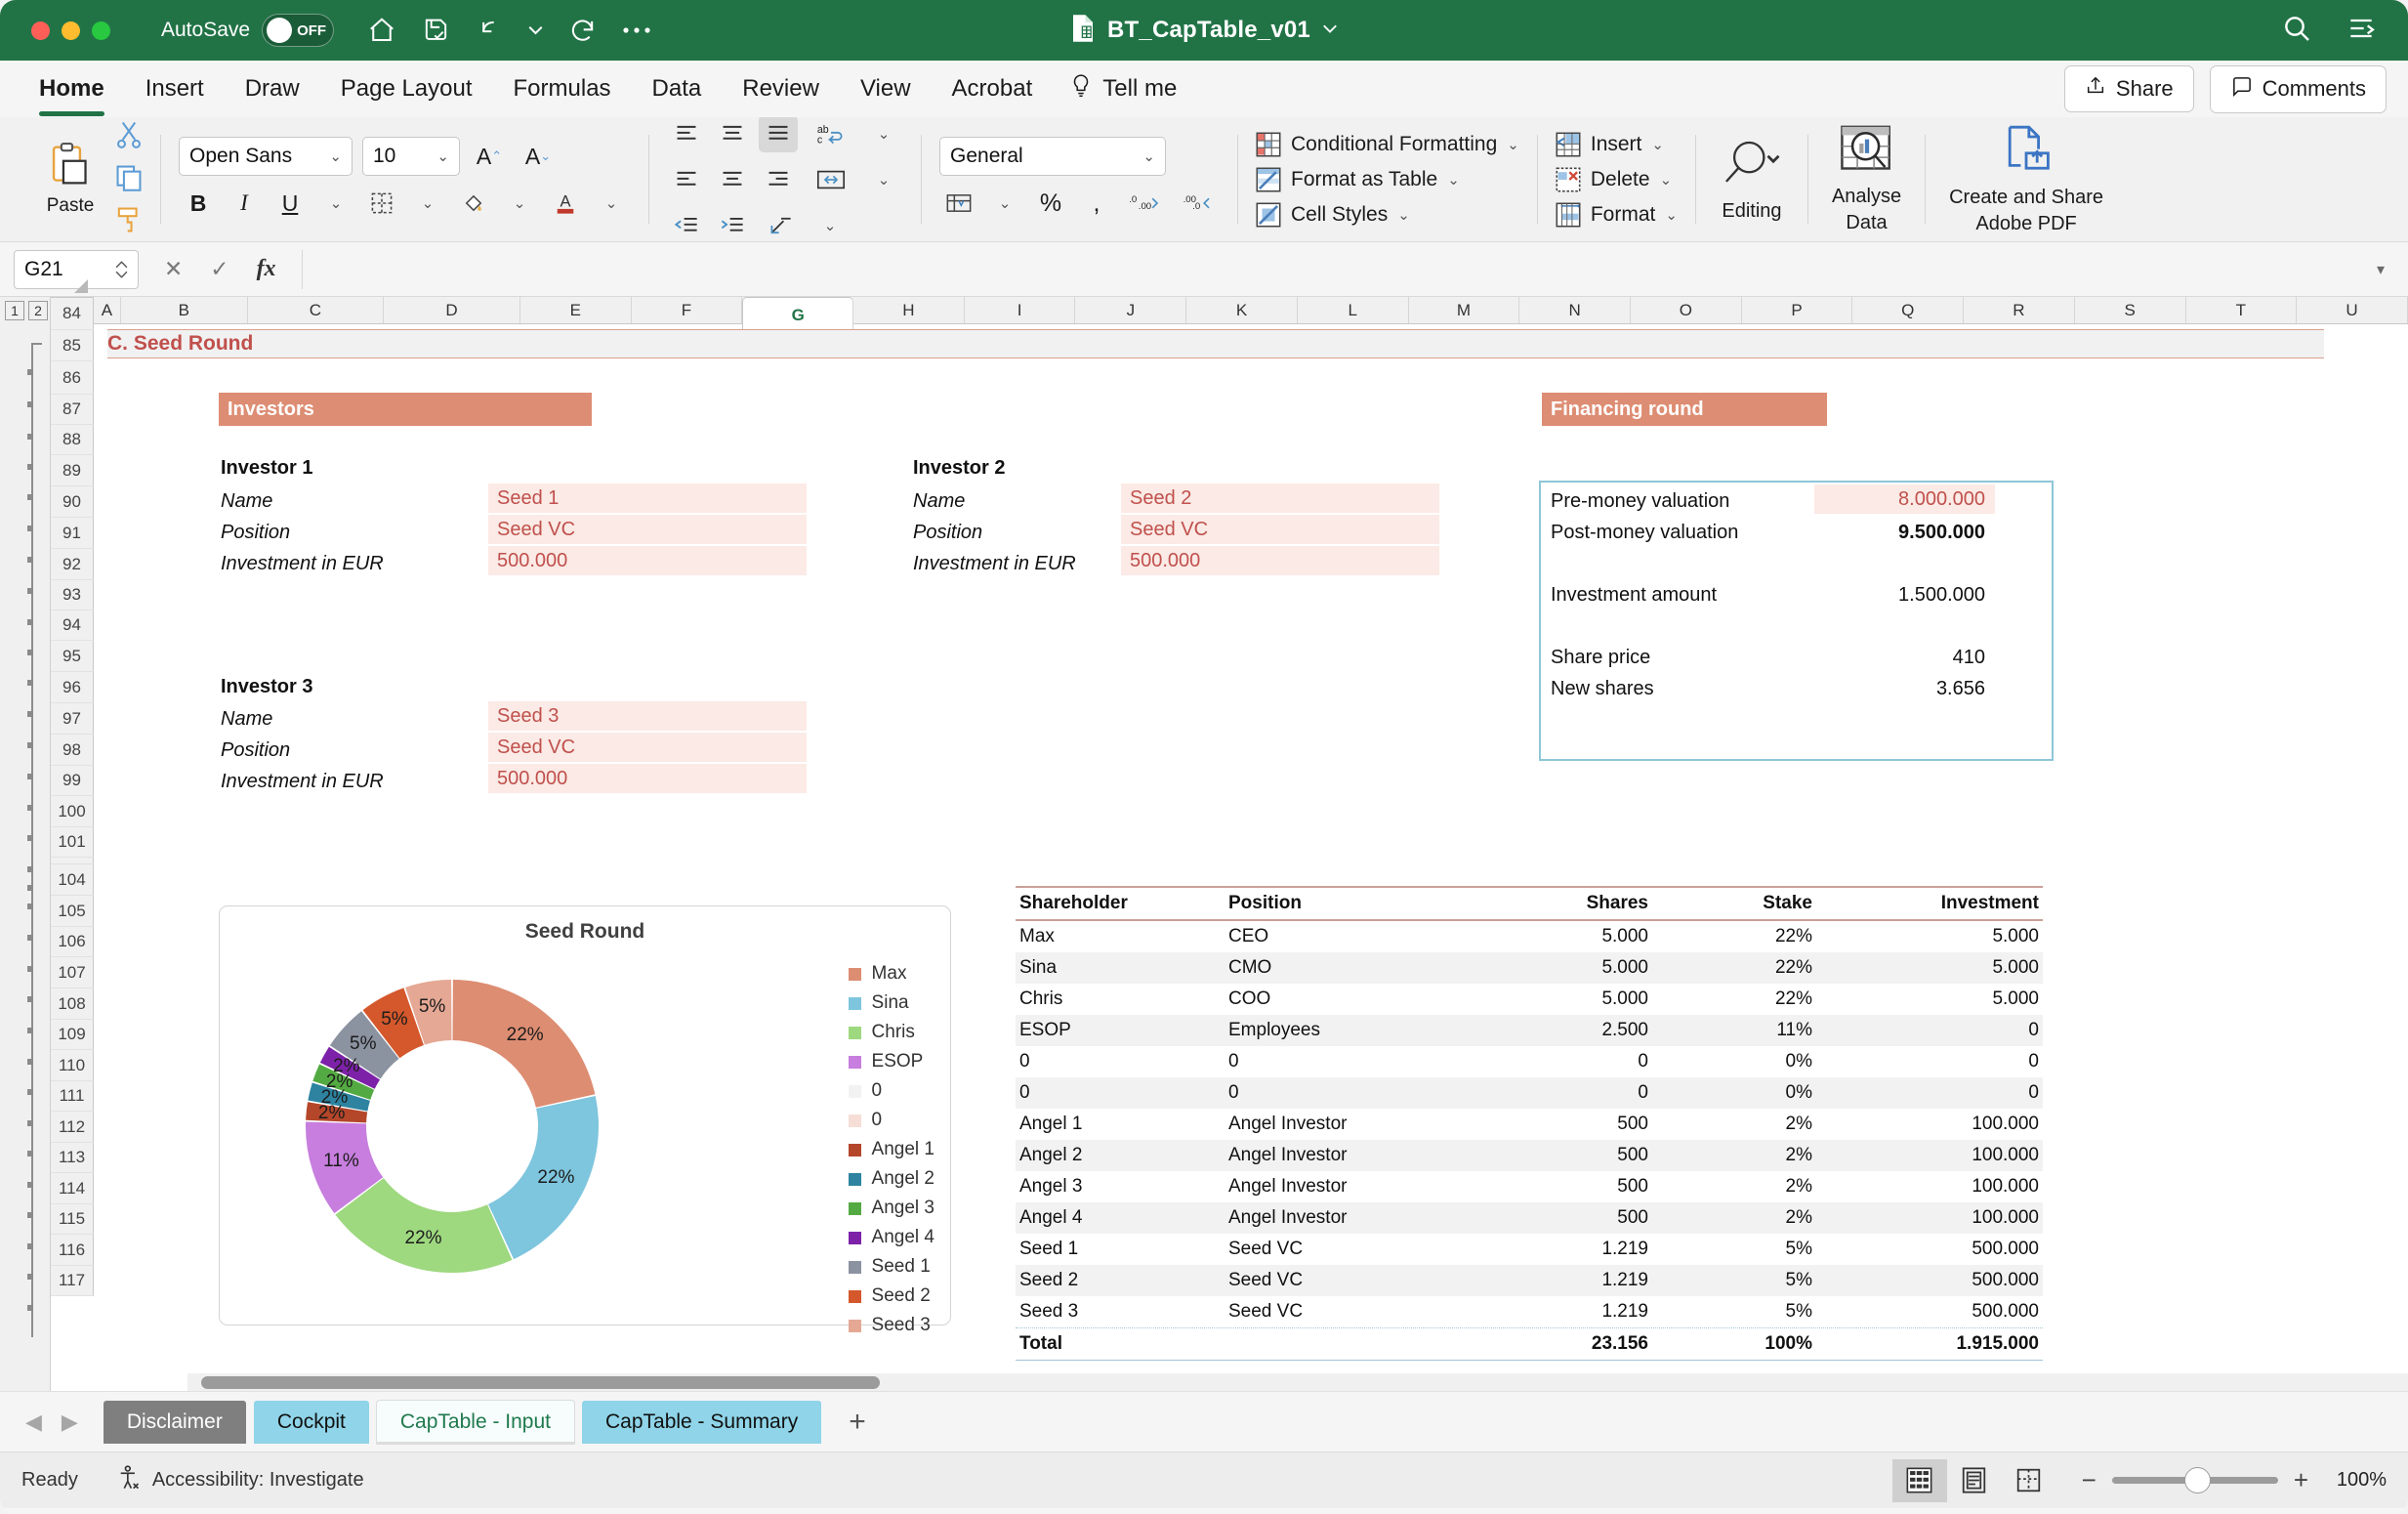 This screenshot has height=1514, width=2408. What do you see at coordinates (72, 1158) in the screenshot?
I see `row-header-113: 113` at bounding box center [72, 1158].